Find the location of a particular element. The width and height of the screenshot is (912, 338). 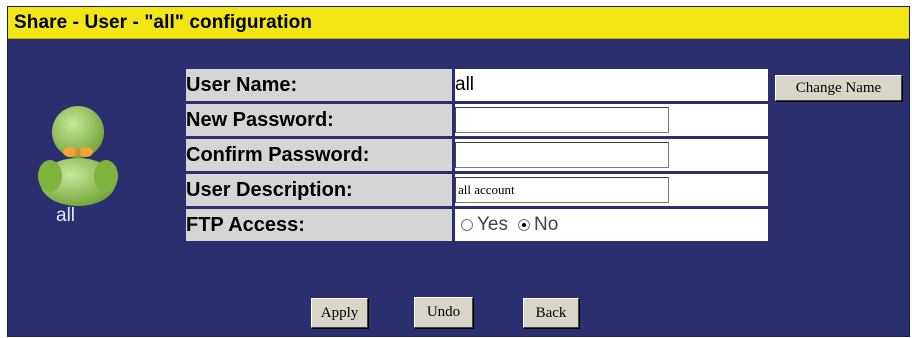

user-description-cell is located at coordinates (611, 190).